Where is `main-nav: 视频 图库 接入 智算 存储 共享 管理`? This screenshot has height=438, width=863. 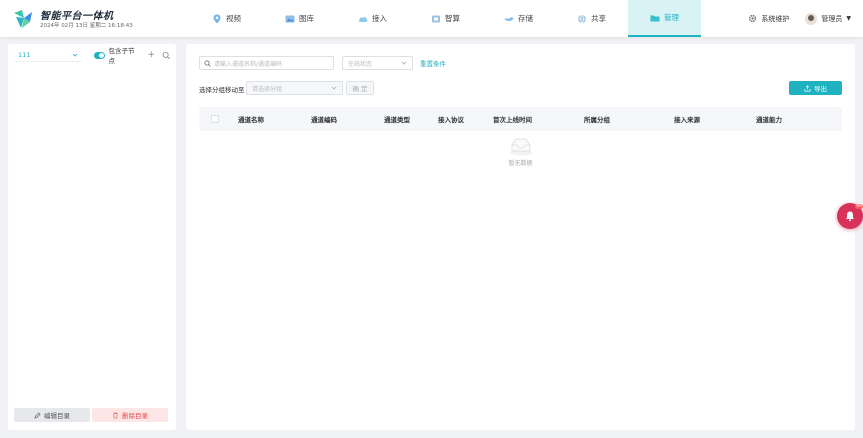 main-nav: 视频 图库 接入 智算 存储 共享 管理 is located at coordinates (445, 18).